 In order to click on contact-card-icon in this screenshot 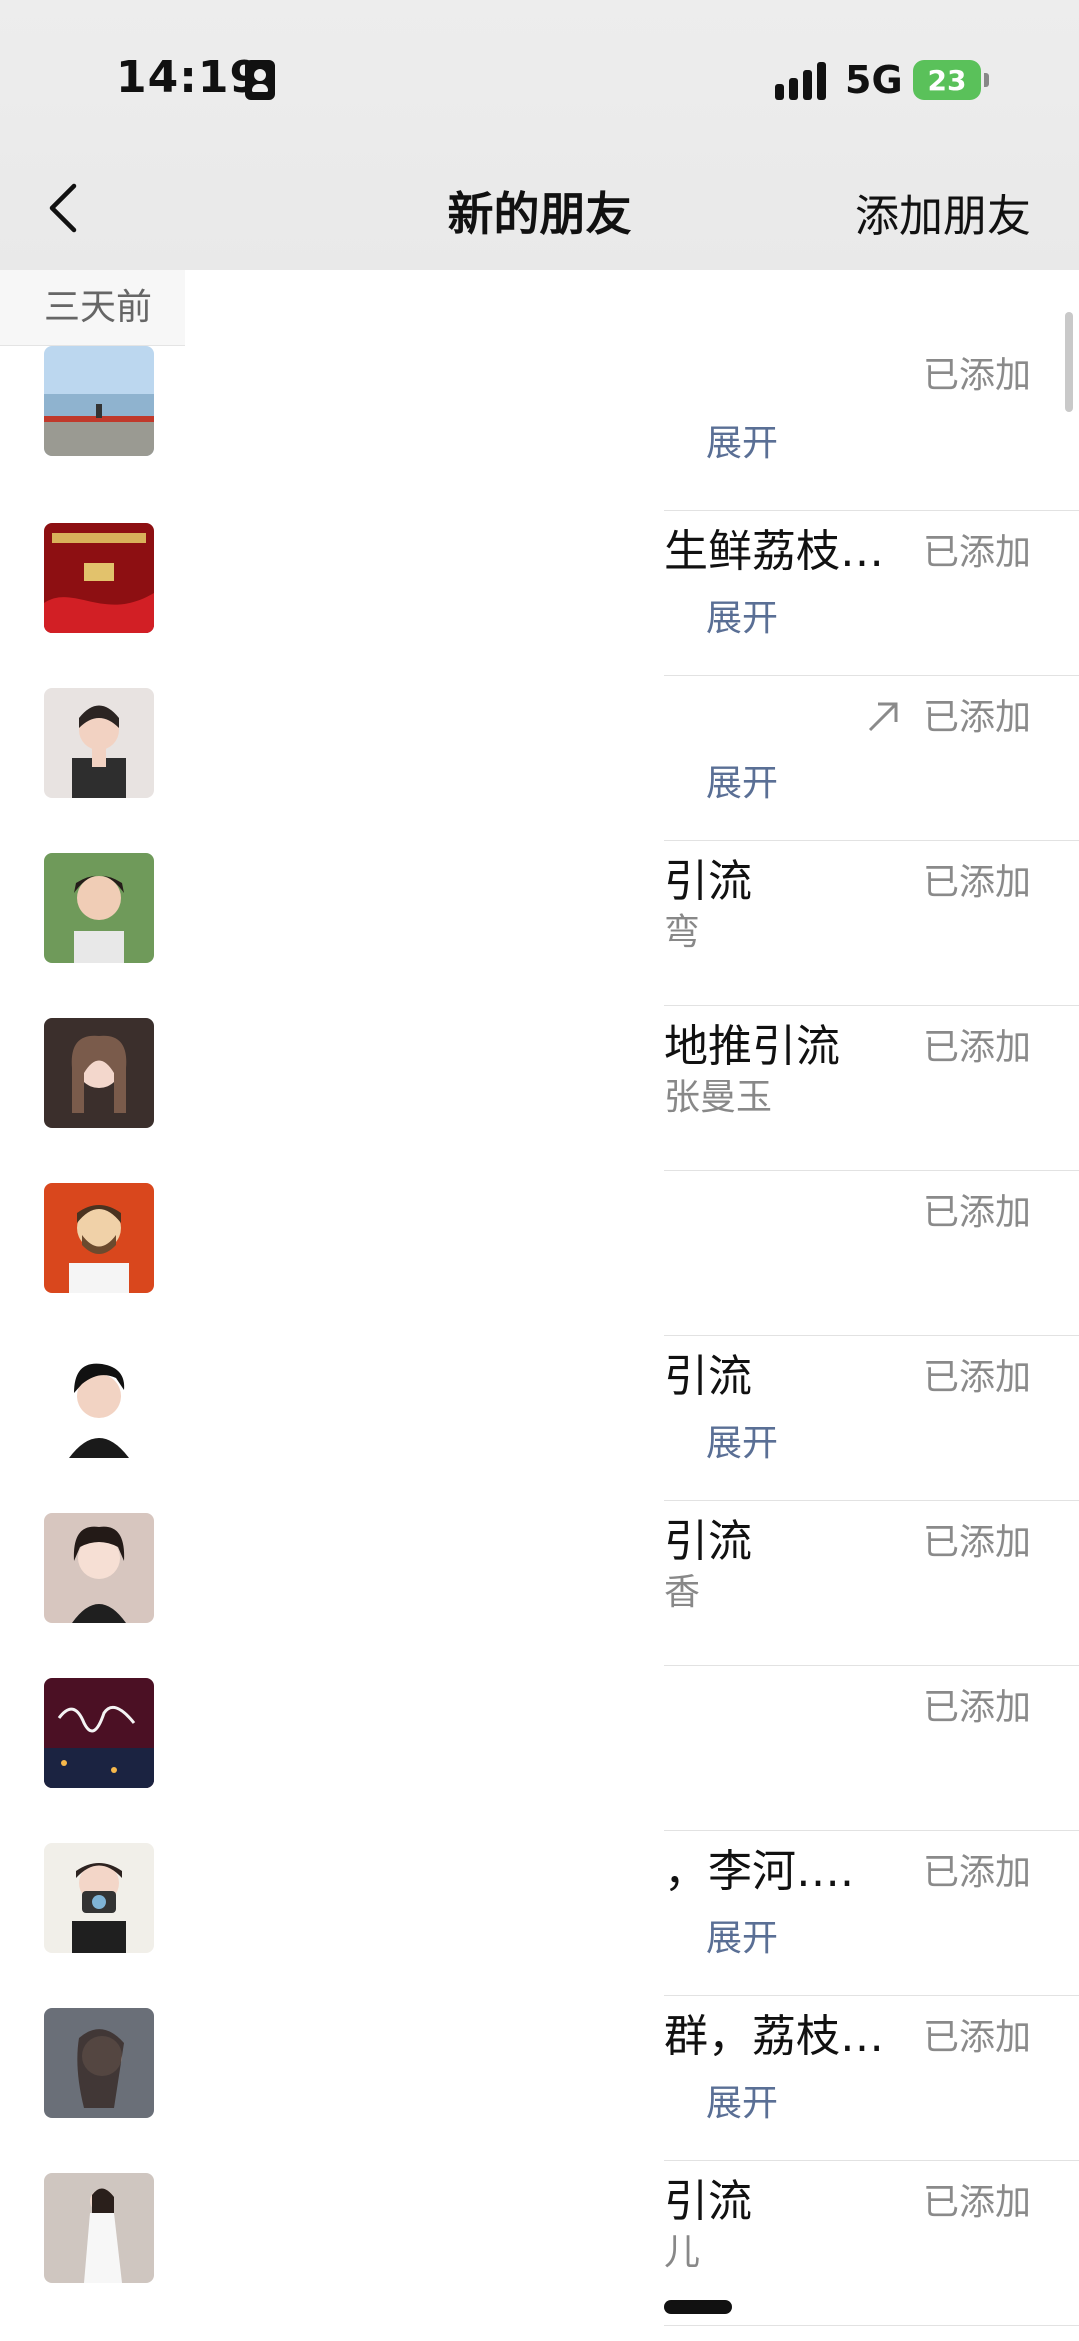, I will do `click(260, 80)`.